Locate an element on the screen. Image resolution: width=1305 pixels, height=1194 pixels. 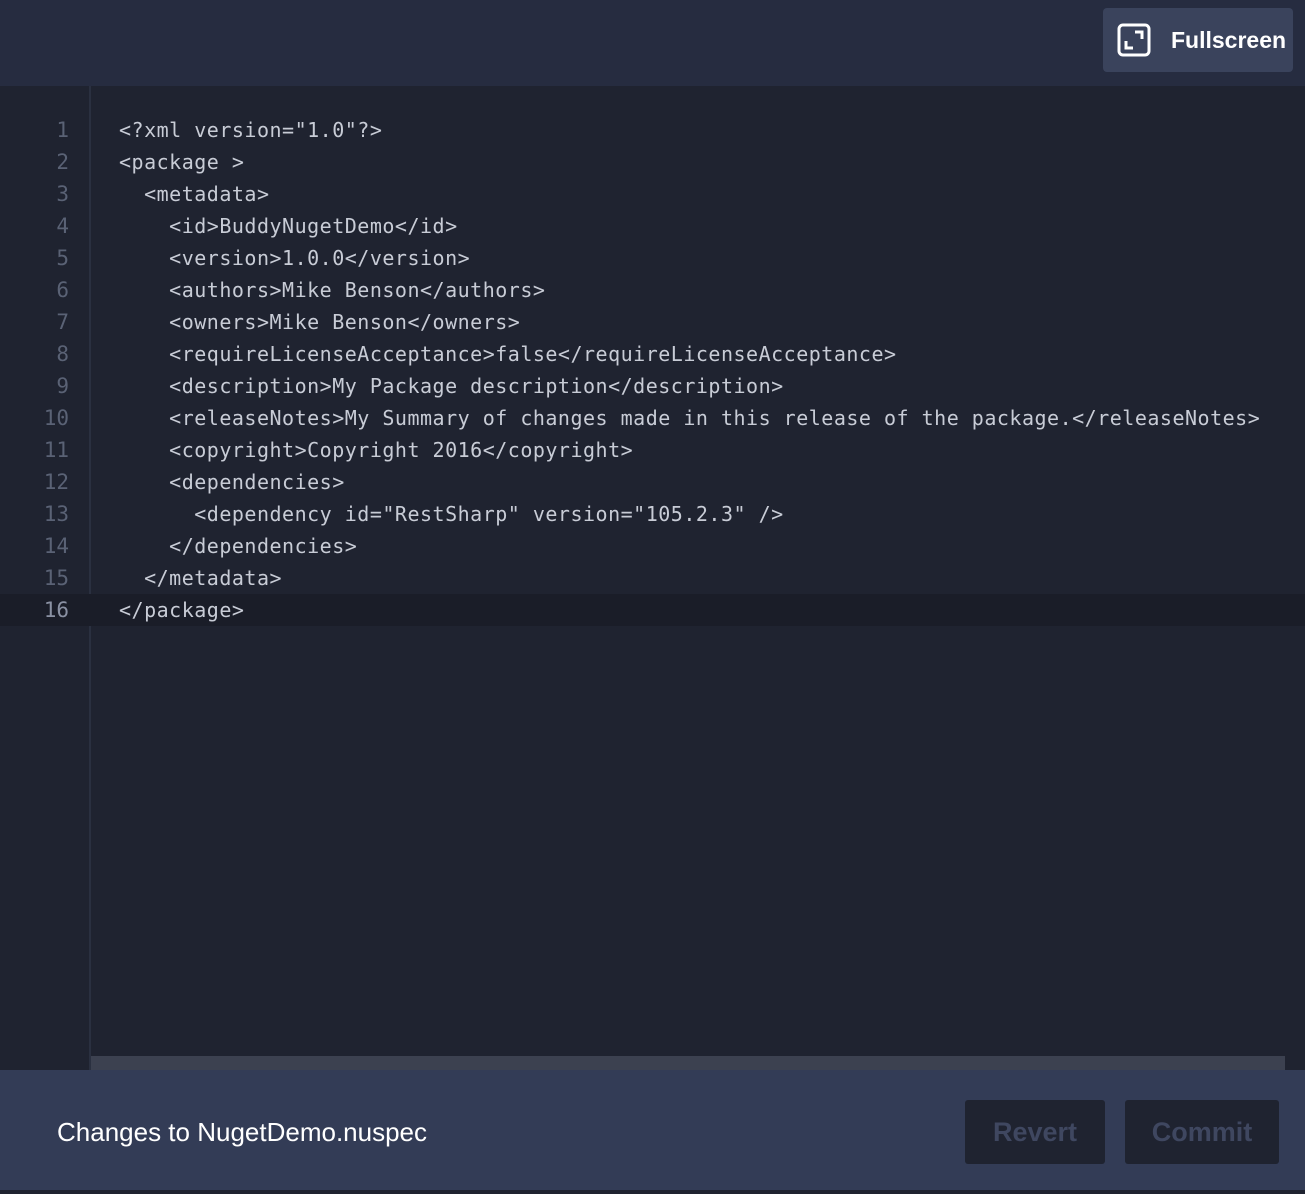
code-line: 1 <?xml version="1.0"?> is located at coordinates (652, 130).